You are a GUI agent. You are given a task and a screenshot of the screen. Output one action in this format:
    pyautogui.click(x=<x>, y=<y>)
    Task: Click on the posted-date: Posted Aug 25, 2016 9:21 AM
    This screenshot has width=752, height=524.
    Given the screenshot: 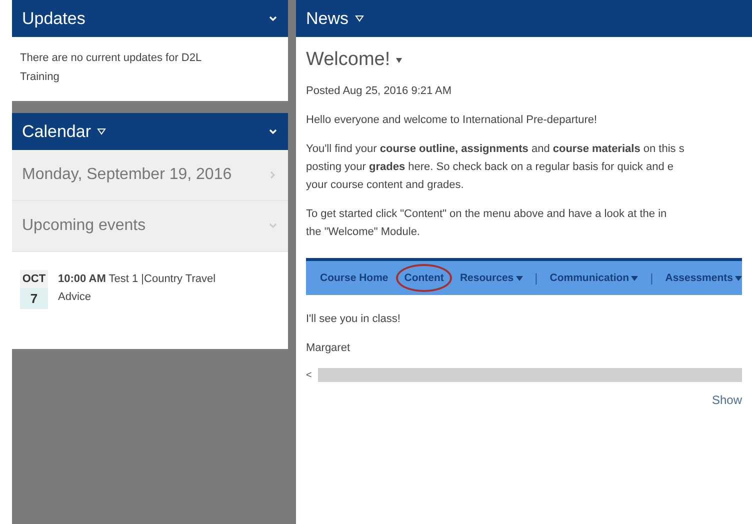 What is the action you would take?
    pyautogui.click(x=379, y=91)
    